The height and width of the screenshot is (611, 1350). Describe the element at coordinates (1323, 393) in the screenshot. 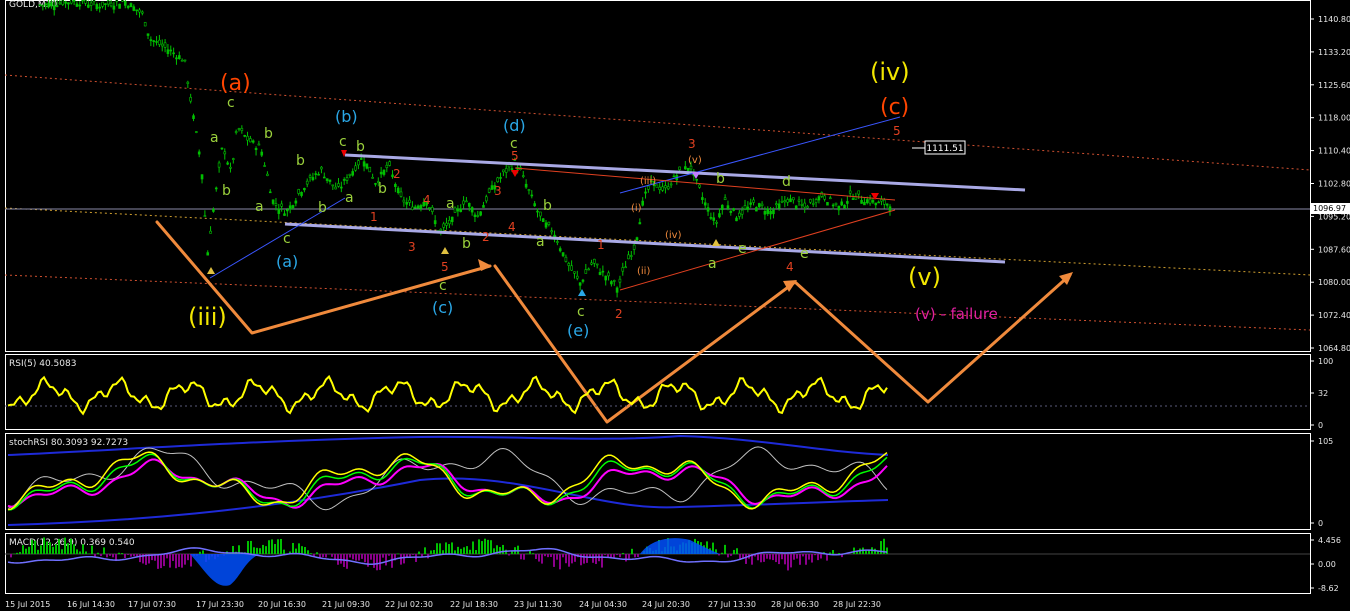

I see `axis-tick-label: 32` at that location.